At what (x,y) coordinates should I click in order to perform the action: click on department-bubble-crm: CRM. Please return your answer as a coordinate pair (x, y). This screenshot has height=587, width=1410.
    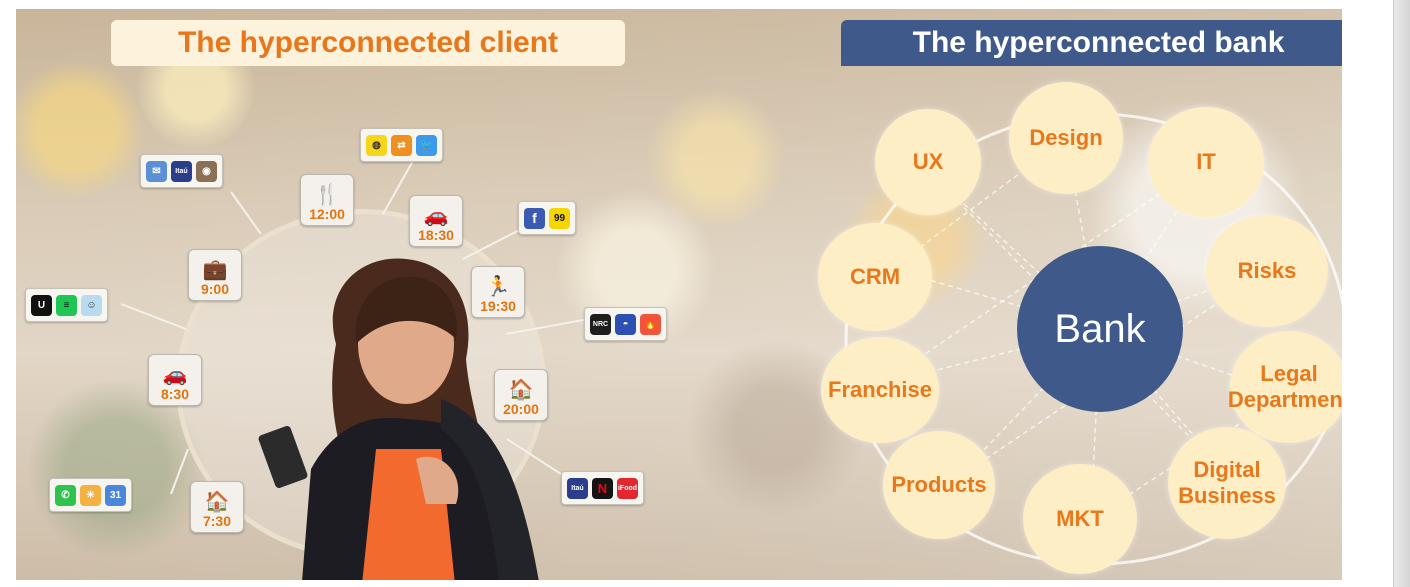
    Looking at the image, I should click on (875, 277).